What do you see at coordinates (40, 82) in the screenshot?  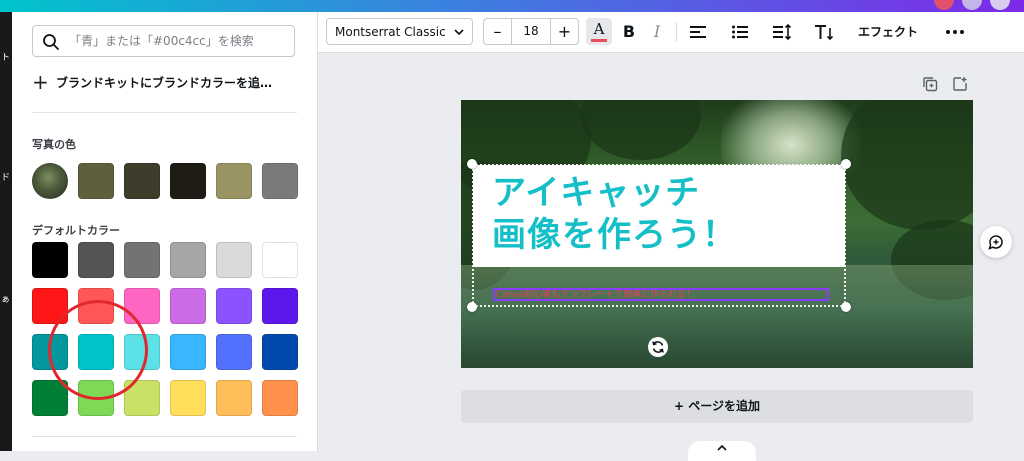 I see `plus-icon: +` at bounding box center [40, 82].